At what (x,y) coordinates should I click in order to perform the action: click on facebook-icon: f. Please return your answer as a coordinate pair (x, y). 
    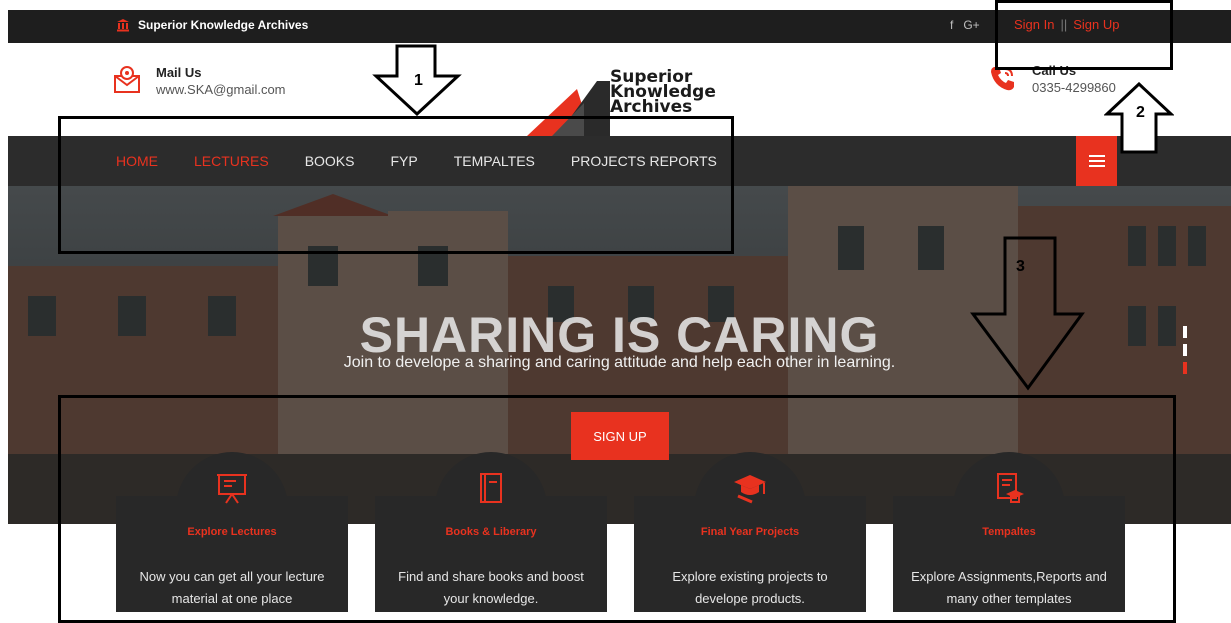
    Looking at the image, I should click on (951, 25).